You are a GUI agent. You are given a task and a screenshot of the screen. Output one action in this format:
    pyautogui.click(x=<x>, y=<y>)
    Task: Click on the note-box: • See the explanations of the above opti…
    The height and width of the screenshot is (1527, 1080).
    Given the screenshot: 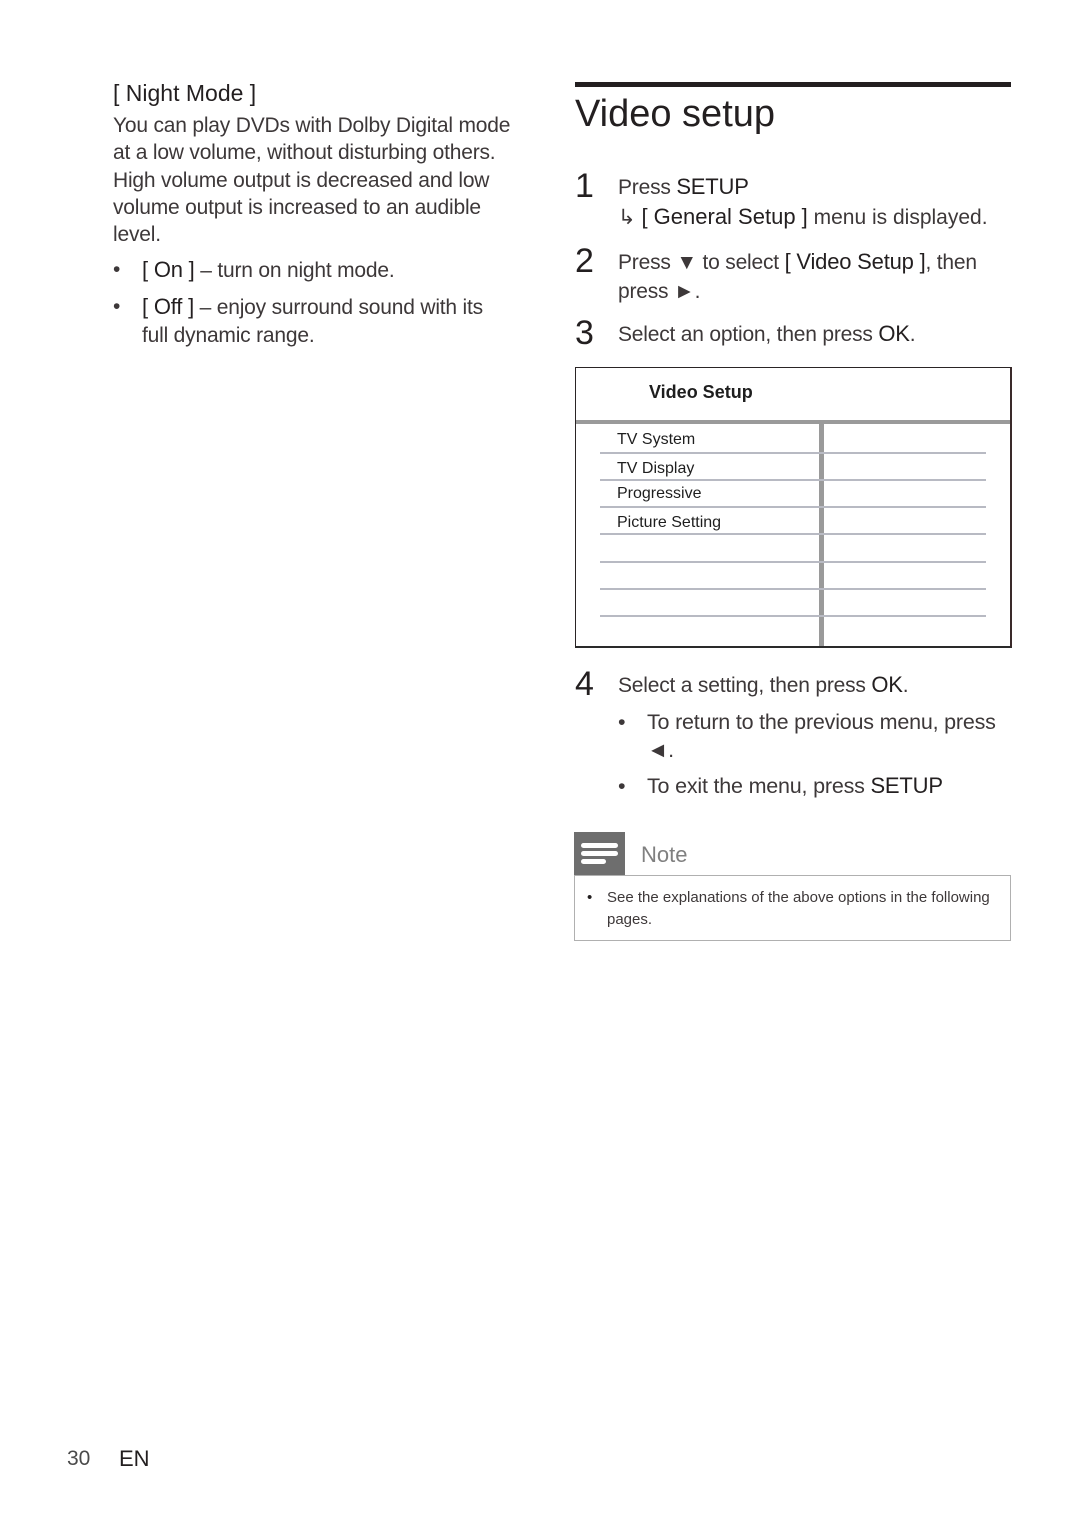 What is the action you would take?
    pyautogui.click(x=792, y=908)
    